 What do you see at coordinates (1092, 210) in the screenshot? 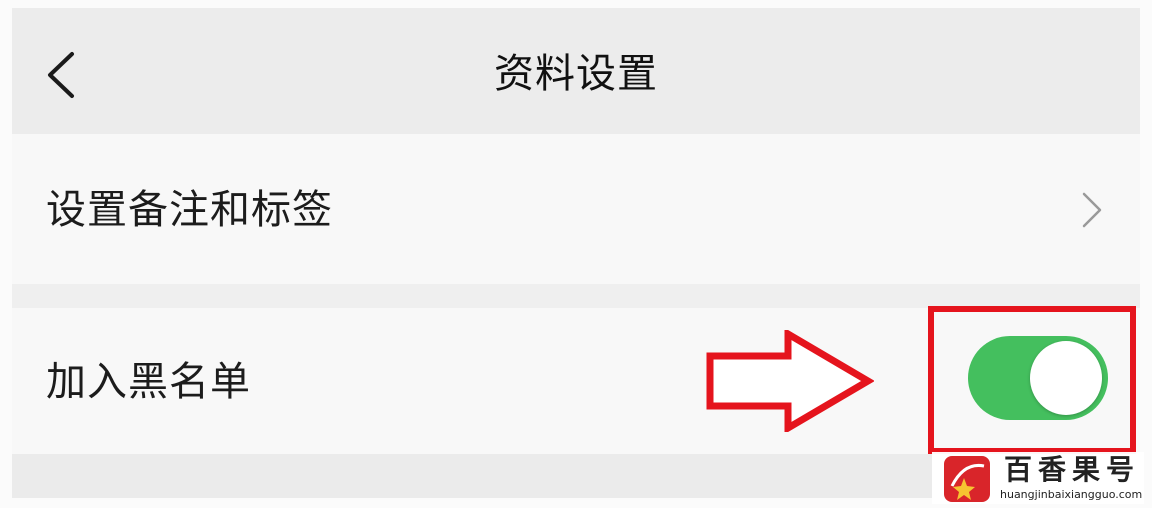
I see `chevron-right-icon` at bounding box center [1092, 210].